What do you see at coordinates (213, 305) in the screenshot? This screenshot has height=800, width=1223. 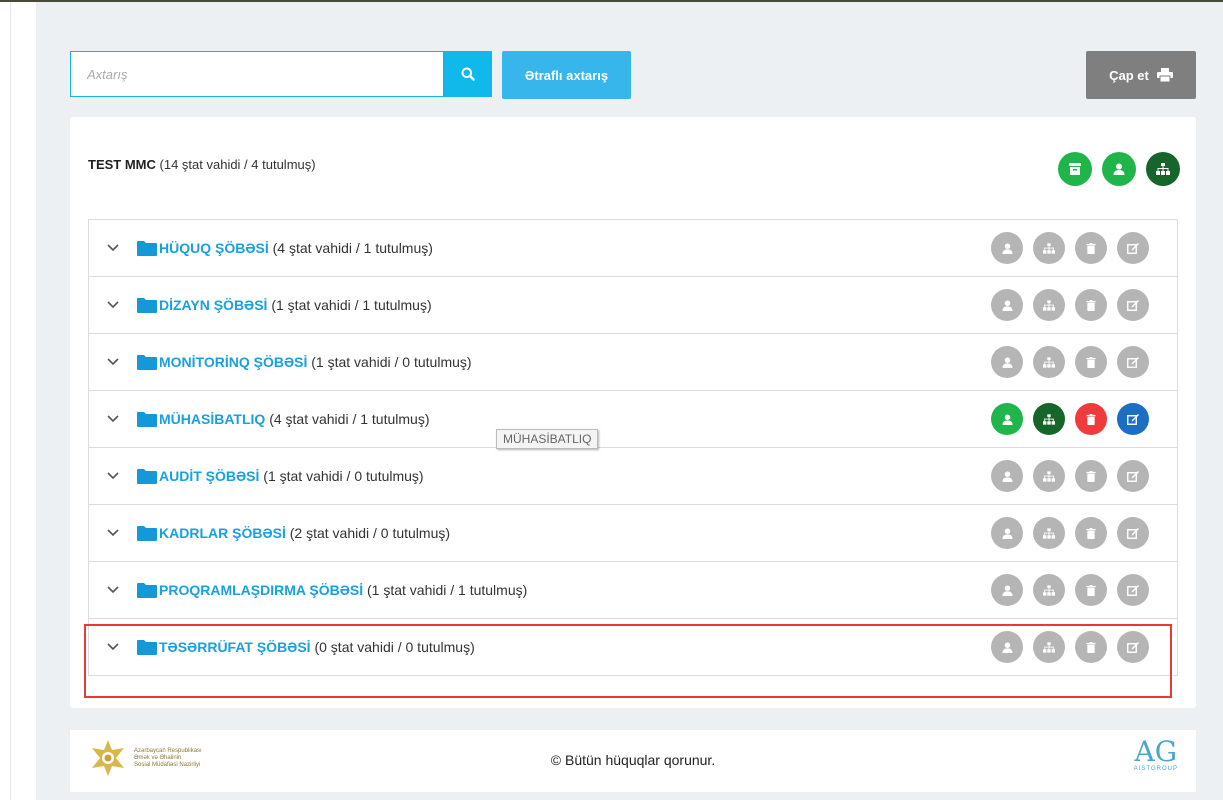 I see `department-name: DİZAYN ŞÖBƏSİ` at bounding box center [213, 305].